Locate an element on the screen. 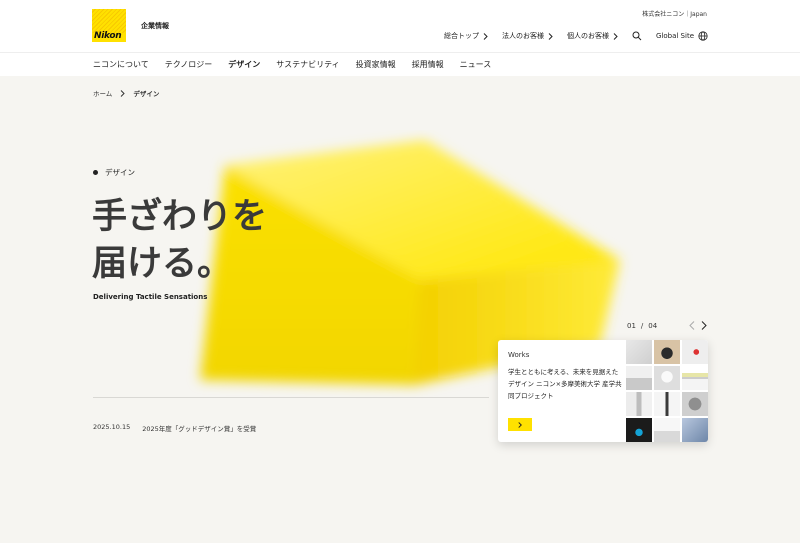 Image resolution: width=800 pixels, height=543 pixels. works-more-button is located at coordinates (520, 424).